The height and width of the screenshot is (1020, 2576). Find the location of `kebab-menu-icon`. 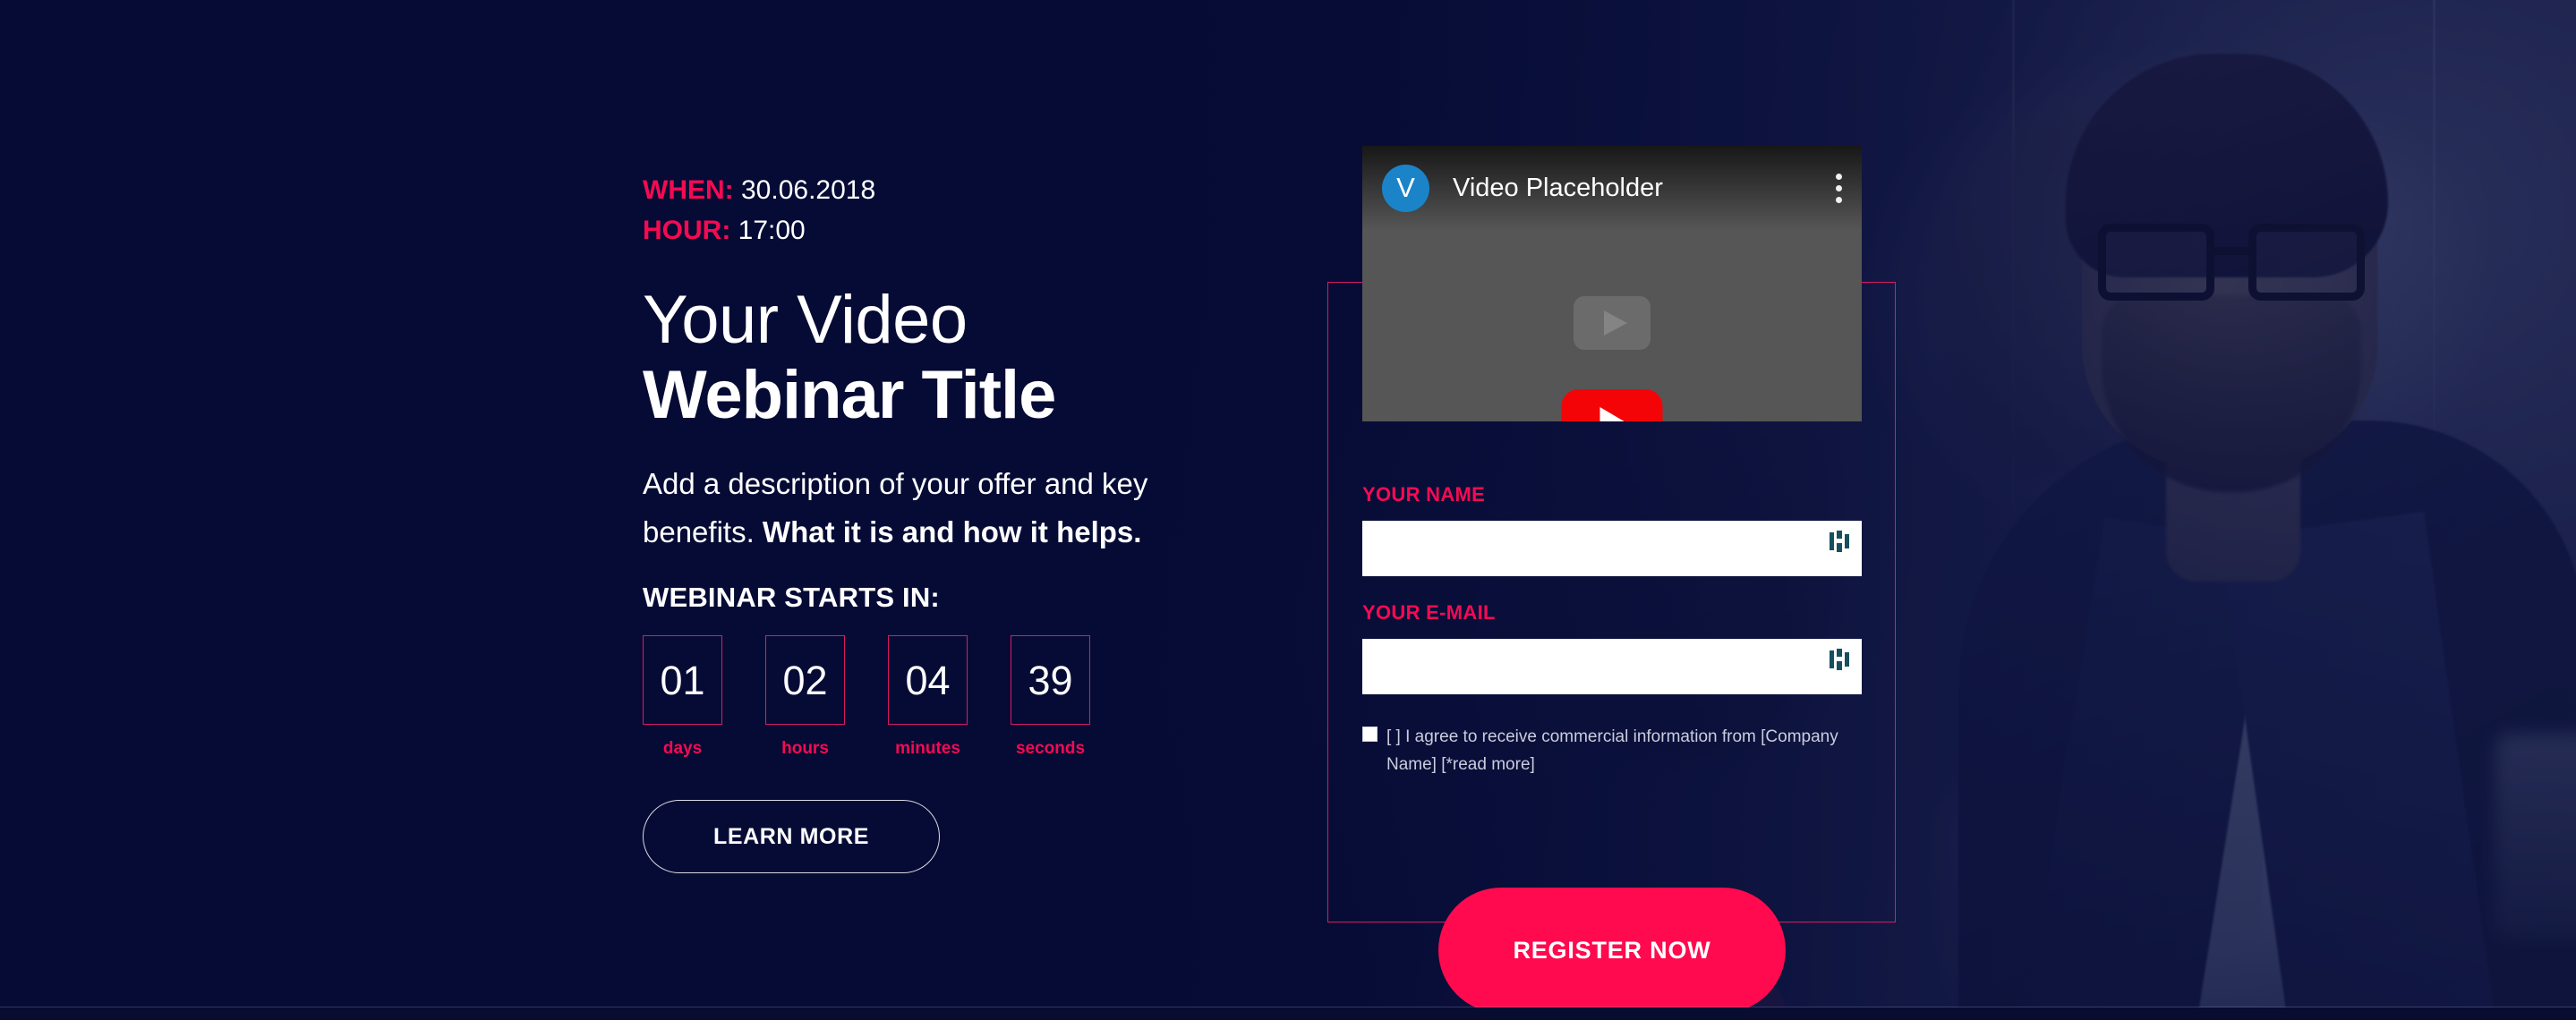

kebab-menu-icon is located at coordinates (1839, 188).